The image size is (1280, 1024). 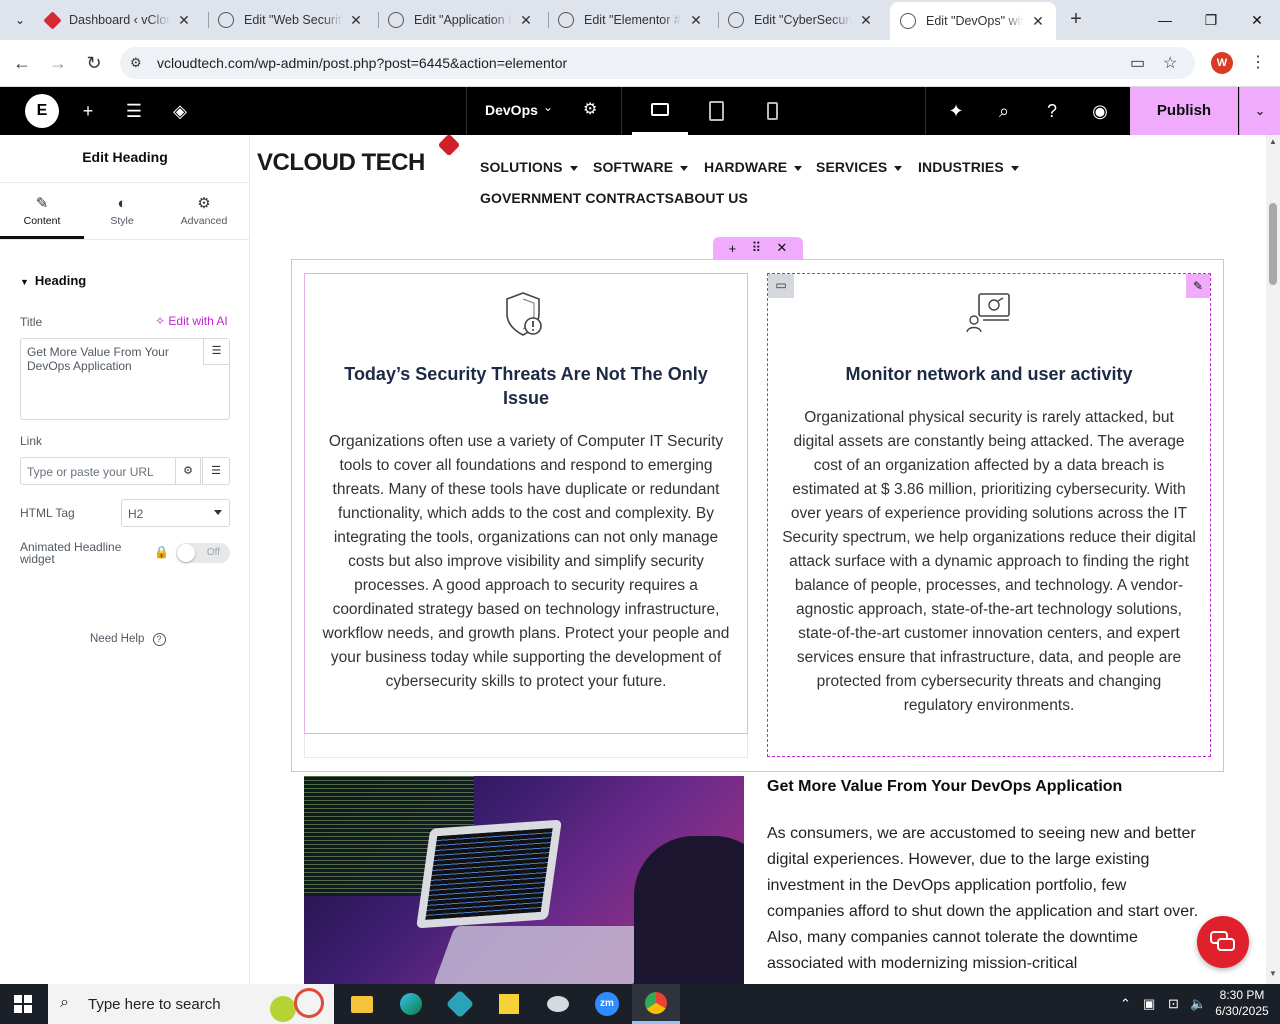 I want to click on clock: 8:30 PM 6/30/2025, so click(x=1242, y=1003).